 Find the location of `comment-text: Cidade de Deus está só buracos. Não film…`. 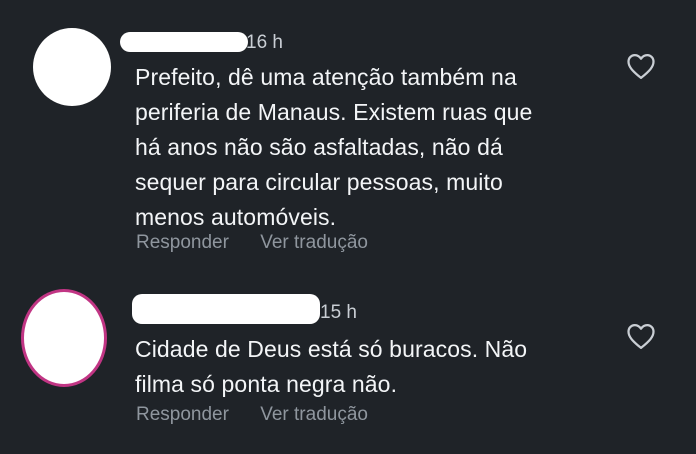

comment-text: Cidade de Deus está só buracos. Não film… is located at coordinates (365, 367).